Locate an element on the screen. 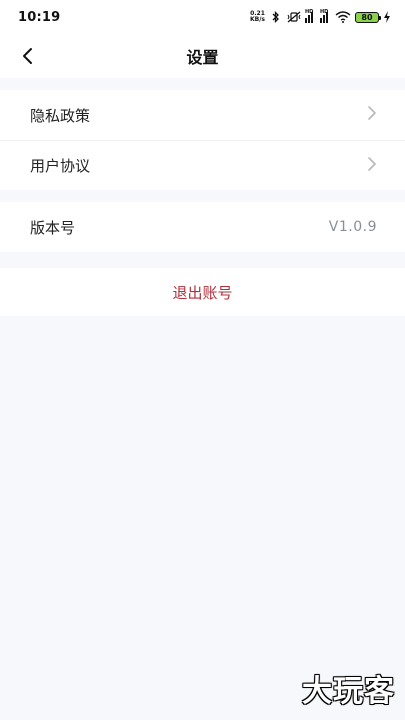 The image size is (405, 720). privacy-policy-label: 隐私政策 is located at coordinates (60, 115).